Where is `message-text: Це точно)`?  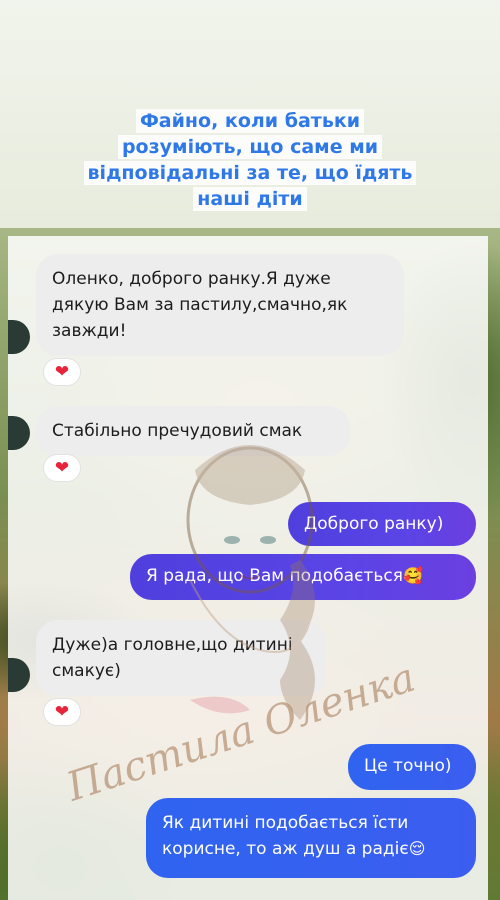 message-text: Це точно) is located at coordinates (408, 766).